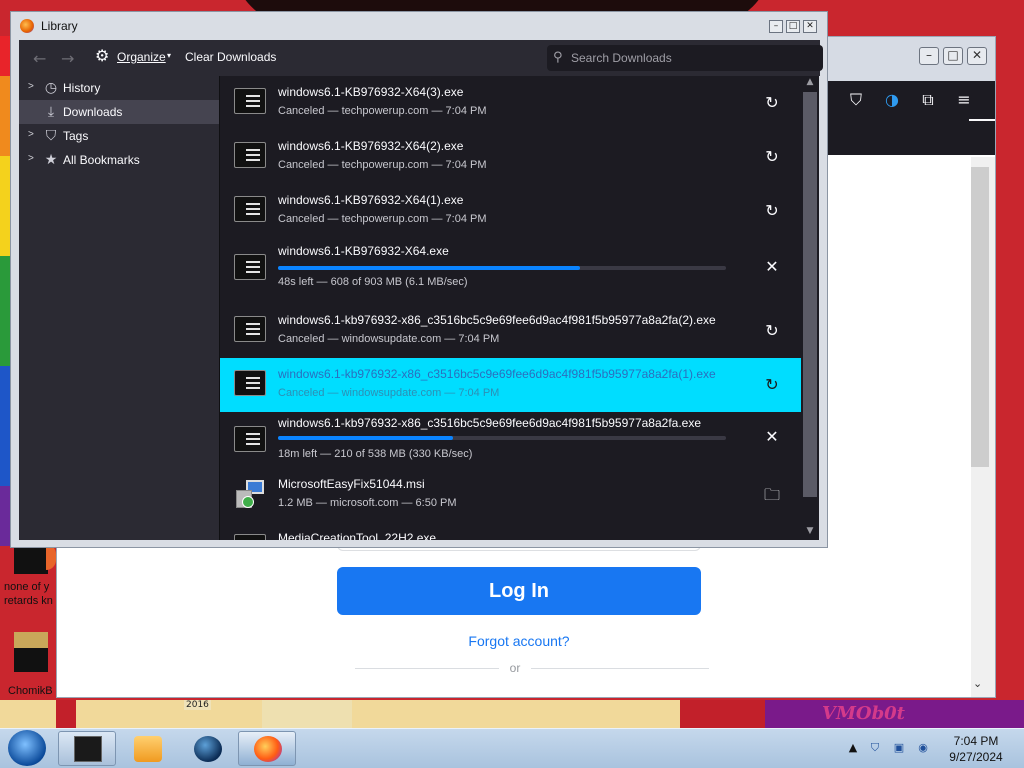 The width and height of the screenshot is (1024, 768). I want to click on download-filename: windows6.1-KB976932-X64(3).exe, so click(371, 92).